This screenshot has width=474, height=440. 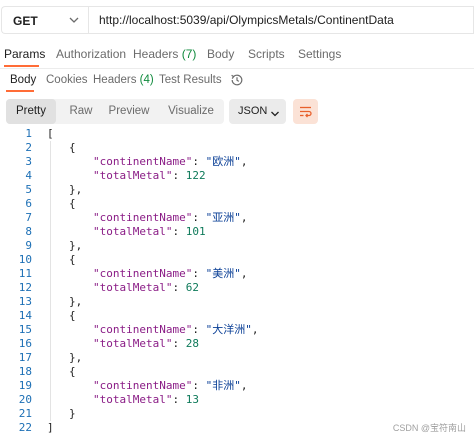 I want to click on line-number: 8, so click(x=28, y=231).